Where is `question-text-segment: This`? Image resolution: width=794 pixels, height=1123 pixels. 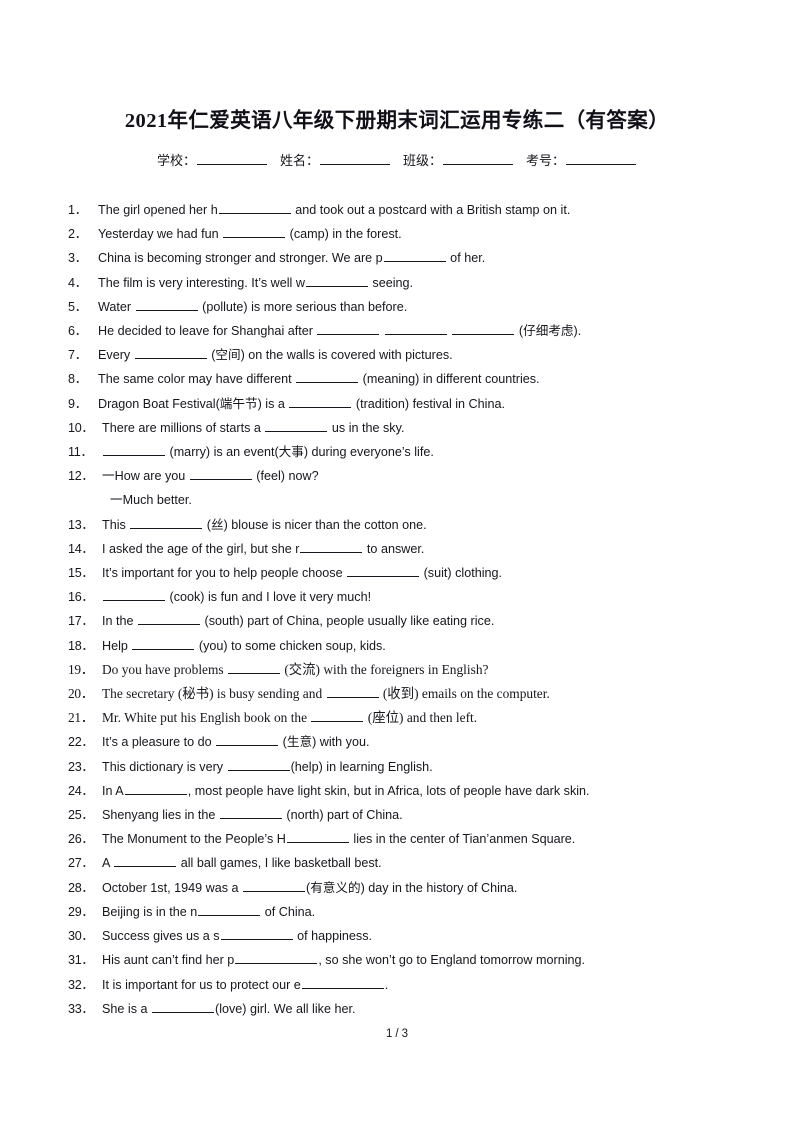 question-text-segment: This is located at coordinates (116, 524).